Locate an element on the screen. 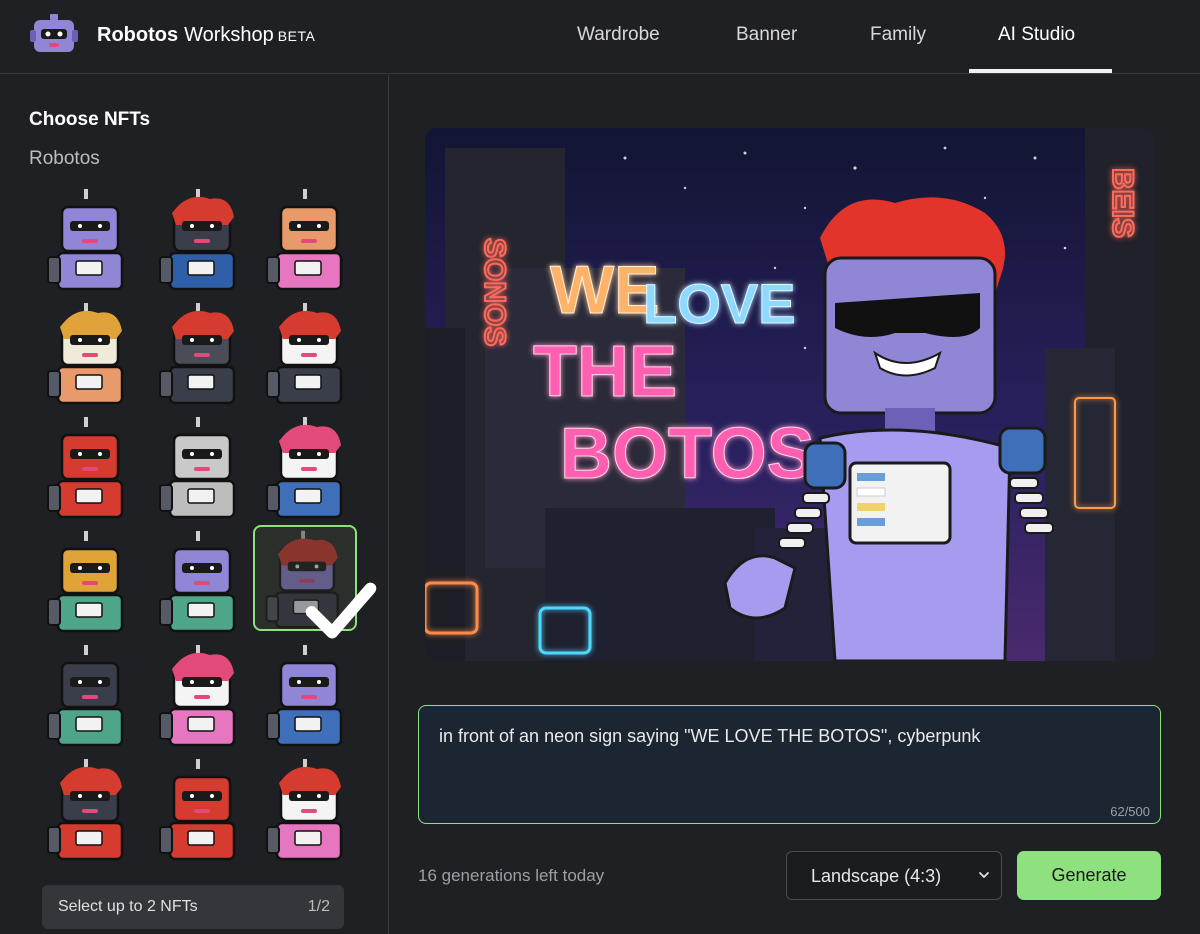 This screenshot has width=1200, height=934. selection-count: 1/2 is located at coordinates (318, 906).